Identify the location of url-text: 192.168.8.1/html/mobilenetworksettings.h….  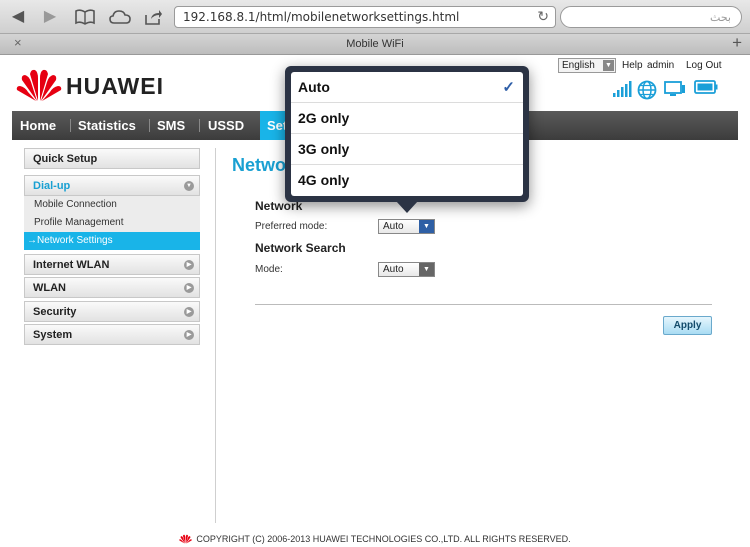
(321, 17).